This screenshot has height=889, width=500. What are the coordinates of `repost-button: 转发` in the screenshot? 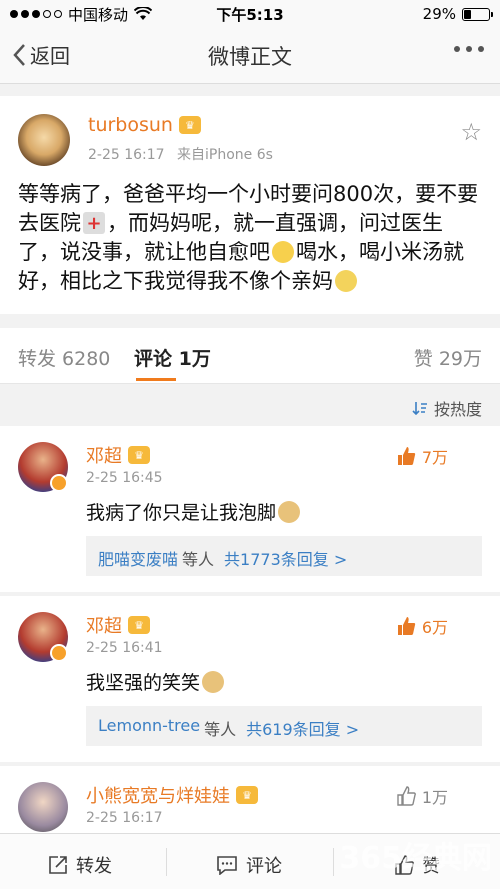 It's located at (80, 865).